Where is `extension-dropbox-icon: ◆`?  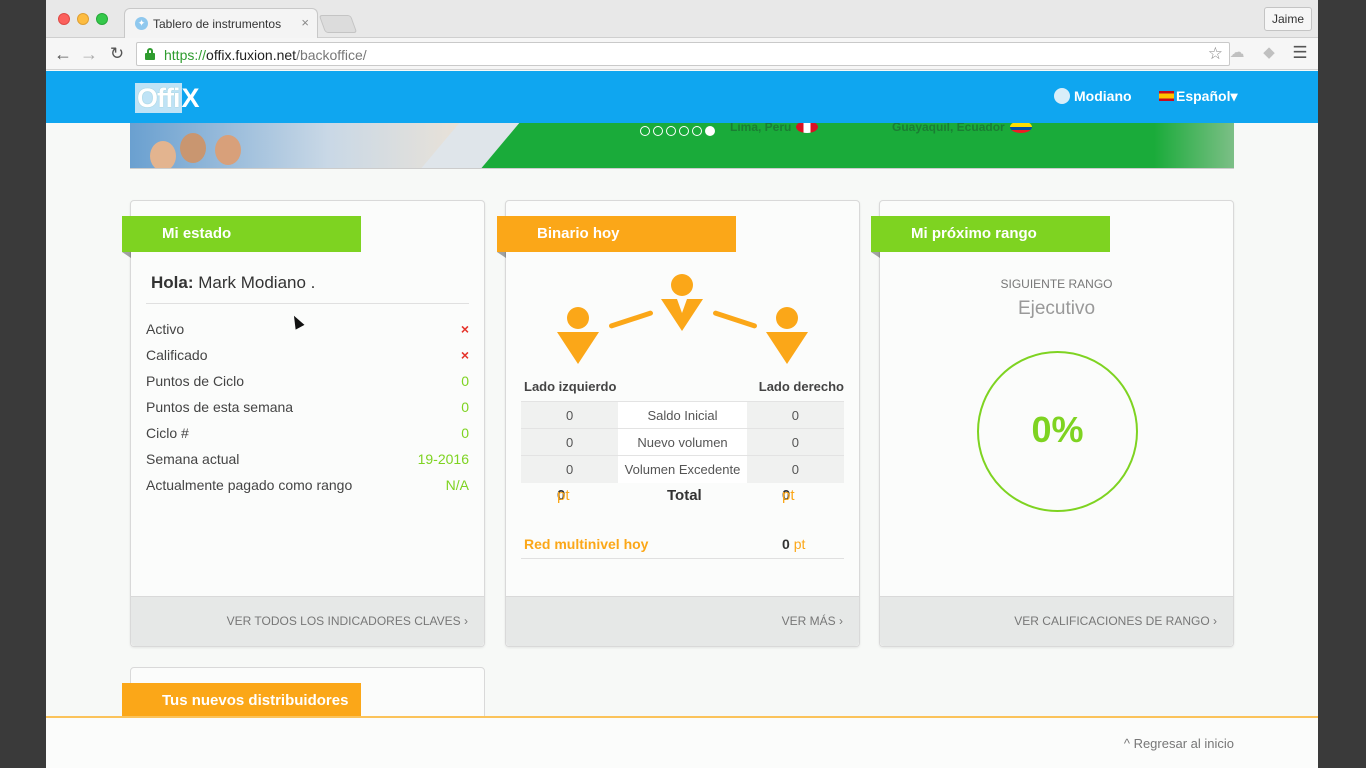 extension-dropbox-icon: ◆ is located at coordinates (1269, 53).